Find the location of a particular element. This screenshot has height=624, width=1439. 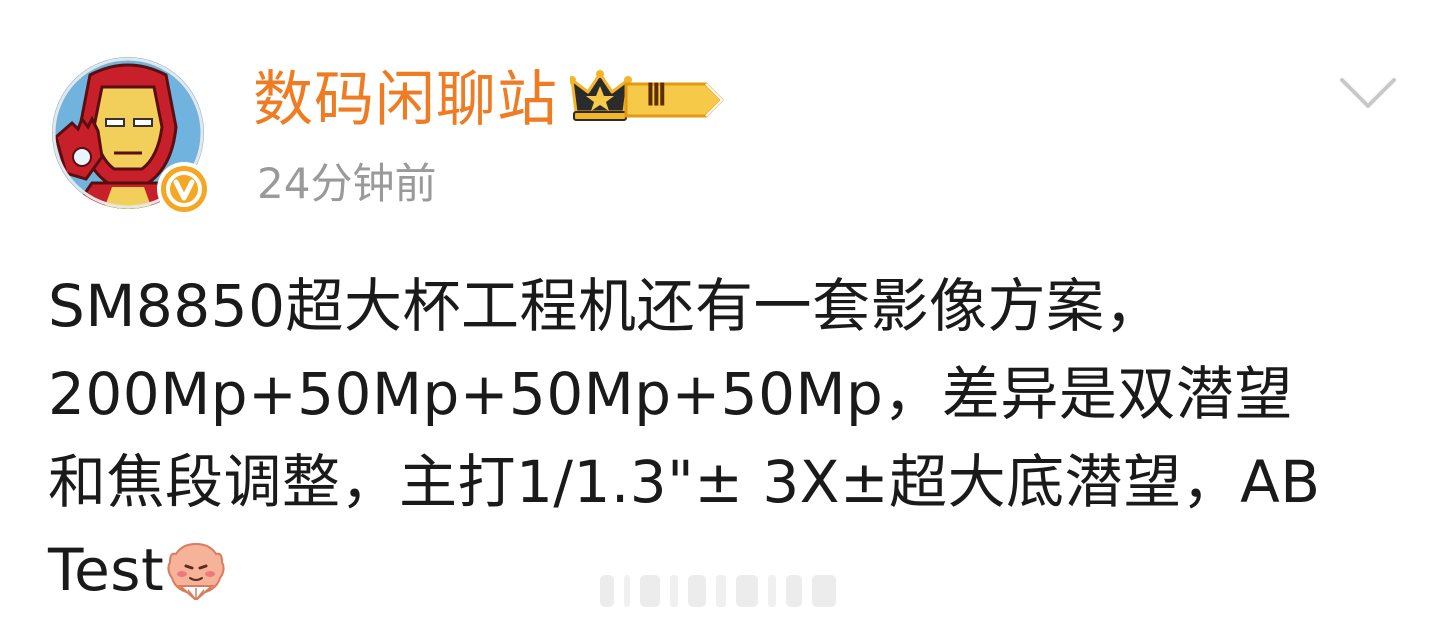

post-timestamp: 24分钟前 is located at coordinates (346, 184).